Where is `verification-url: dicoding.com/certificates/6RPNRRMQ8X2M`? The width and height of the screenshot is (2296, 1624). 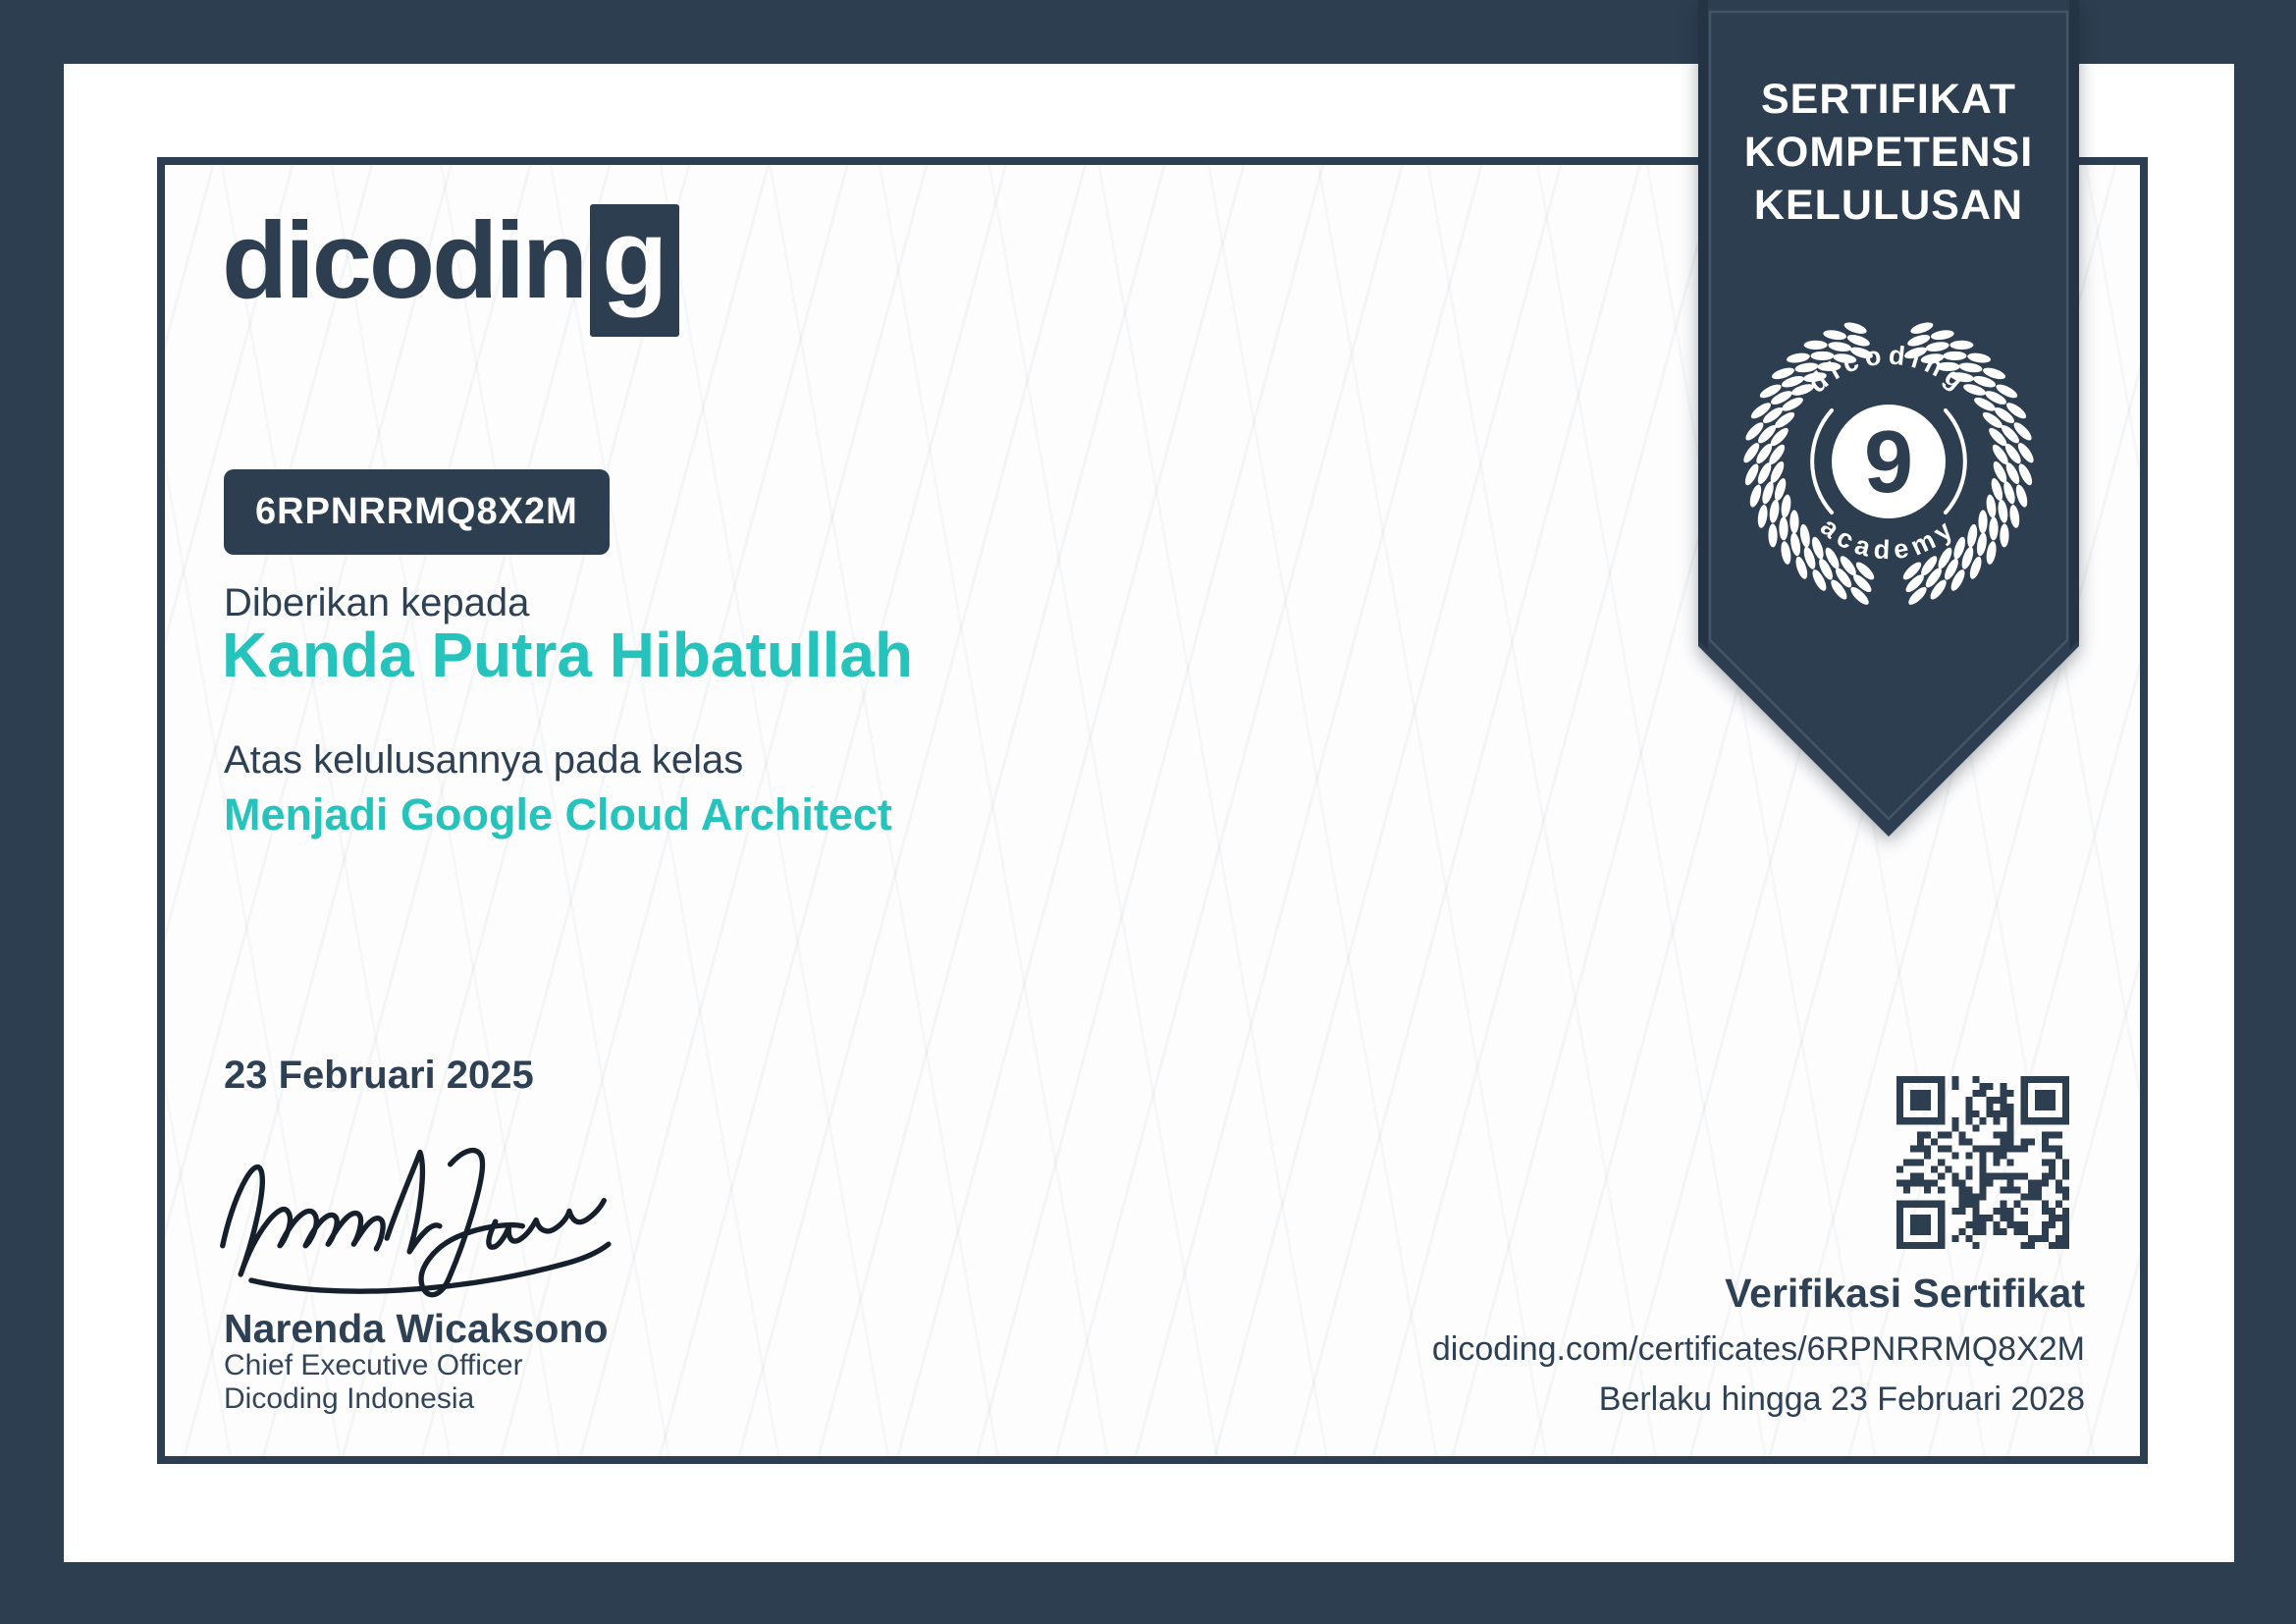 verification-url: dicoding.com/certificates/6RPNRRMQ8X2M is located at coordinates (1758, 1349).